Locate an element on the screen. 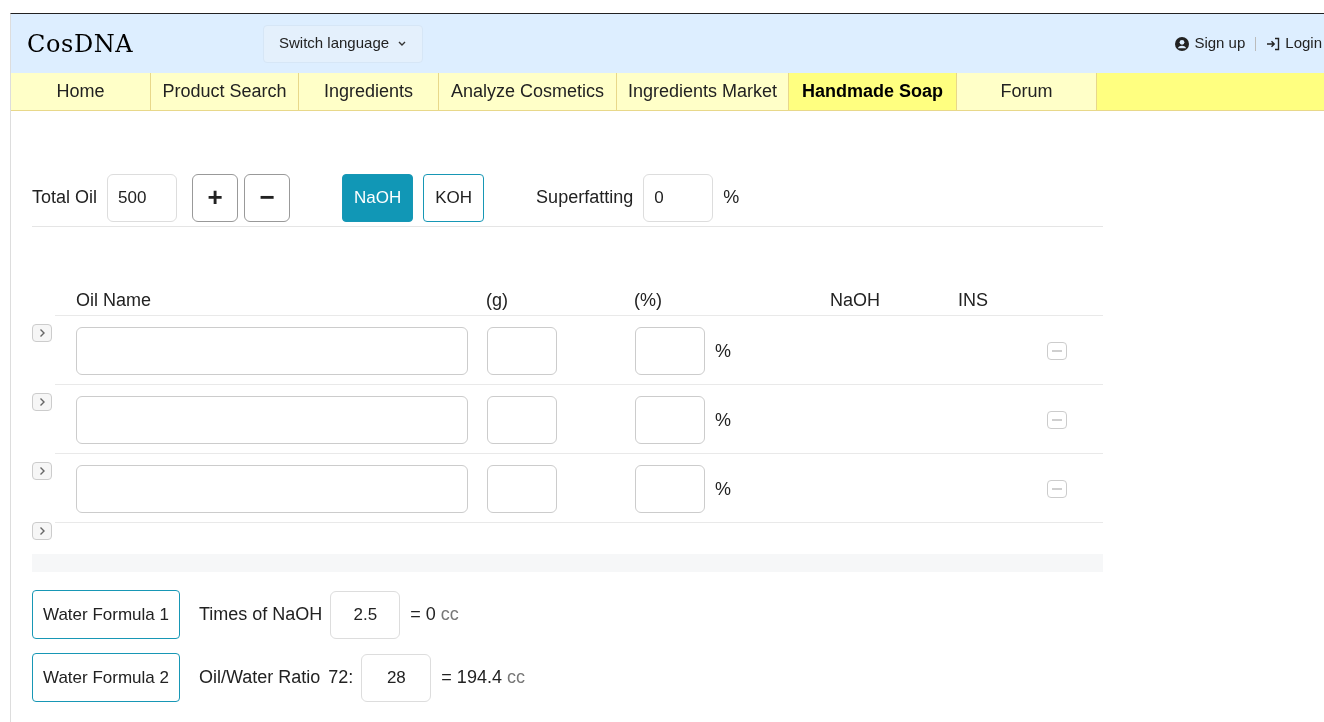 The width and height of the screenshot is (1324, 722). login-icon is located at coordinates (1273, 43).